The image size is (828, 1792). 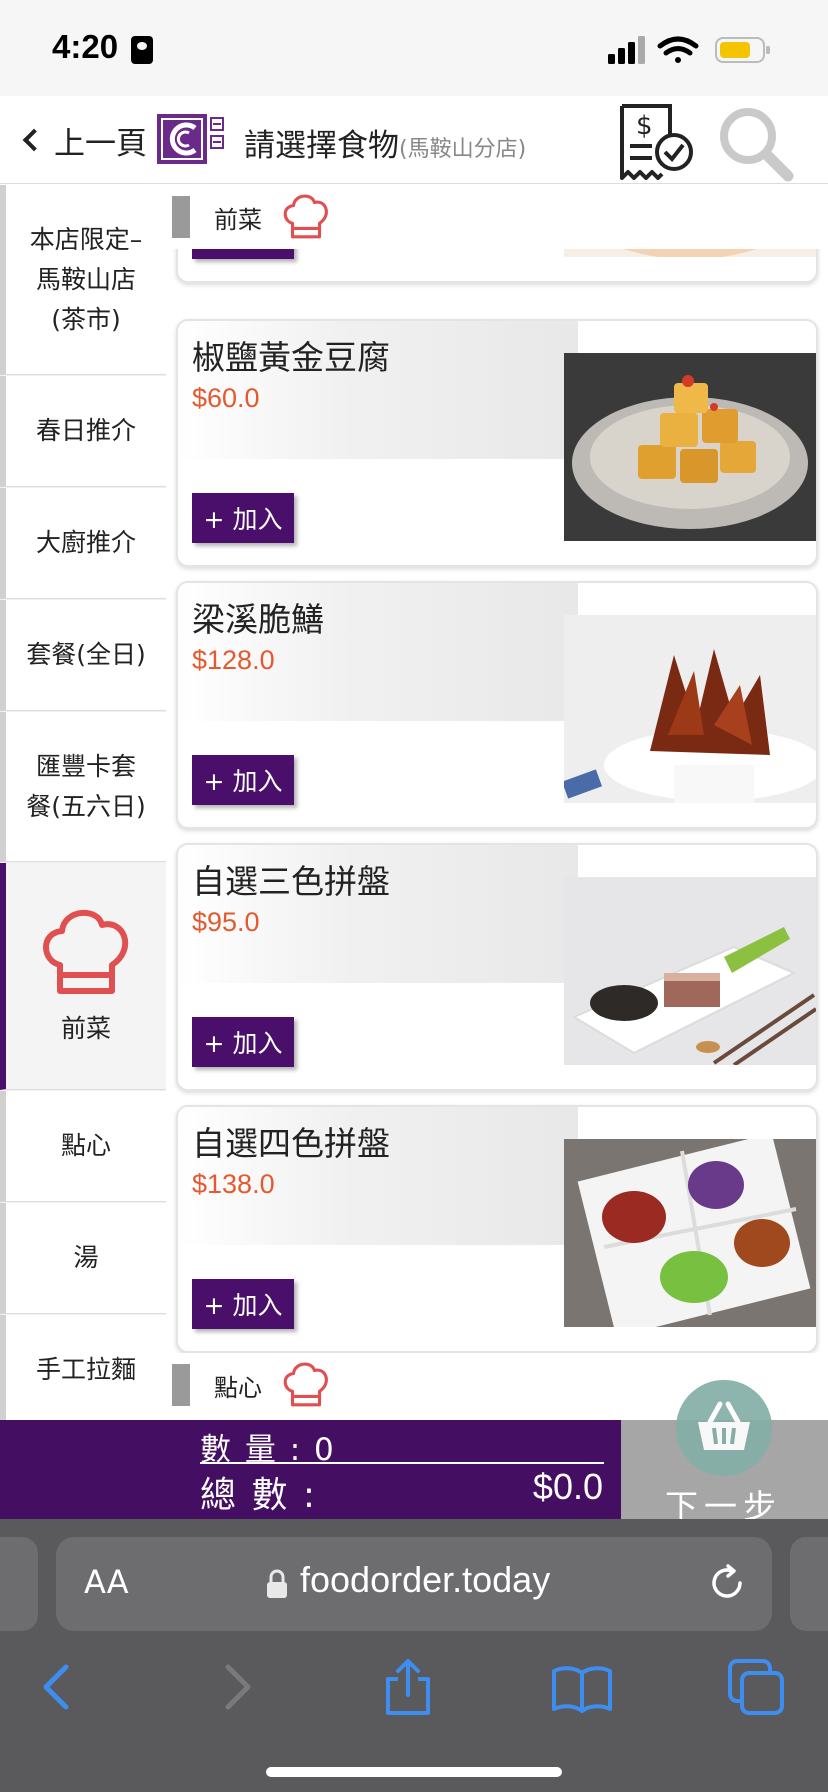 What do you see at coordinates (85, 542) in the screenshot?
I see `sidebar-item-label: 大廚推介` at bounding box center [85, 542].